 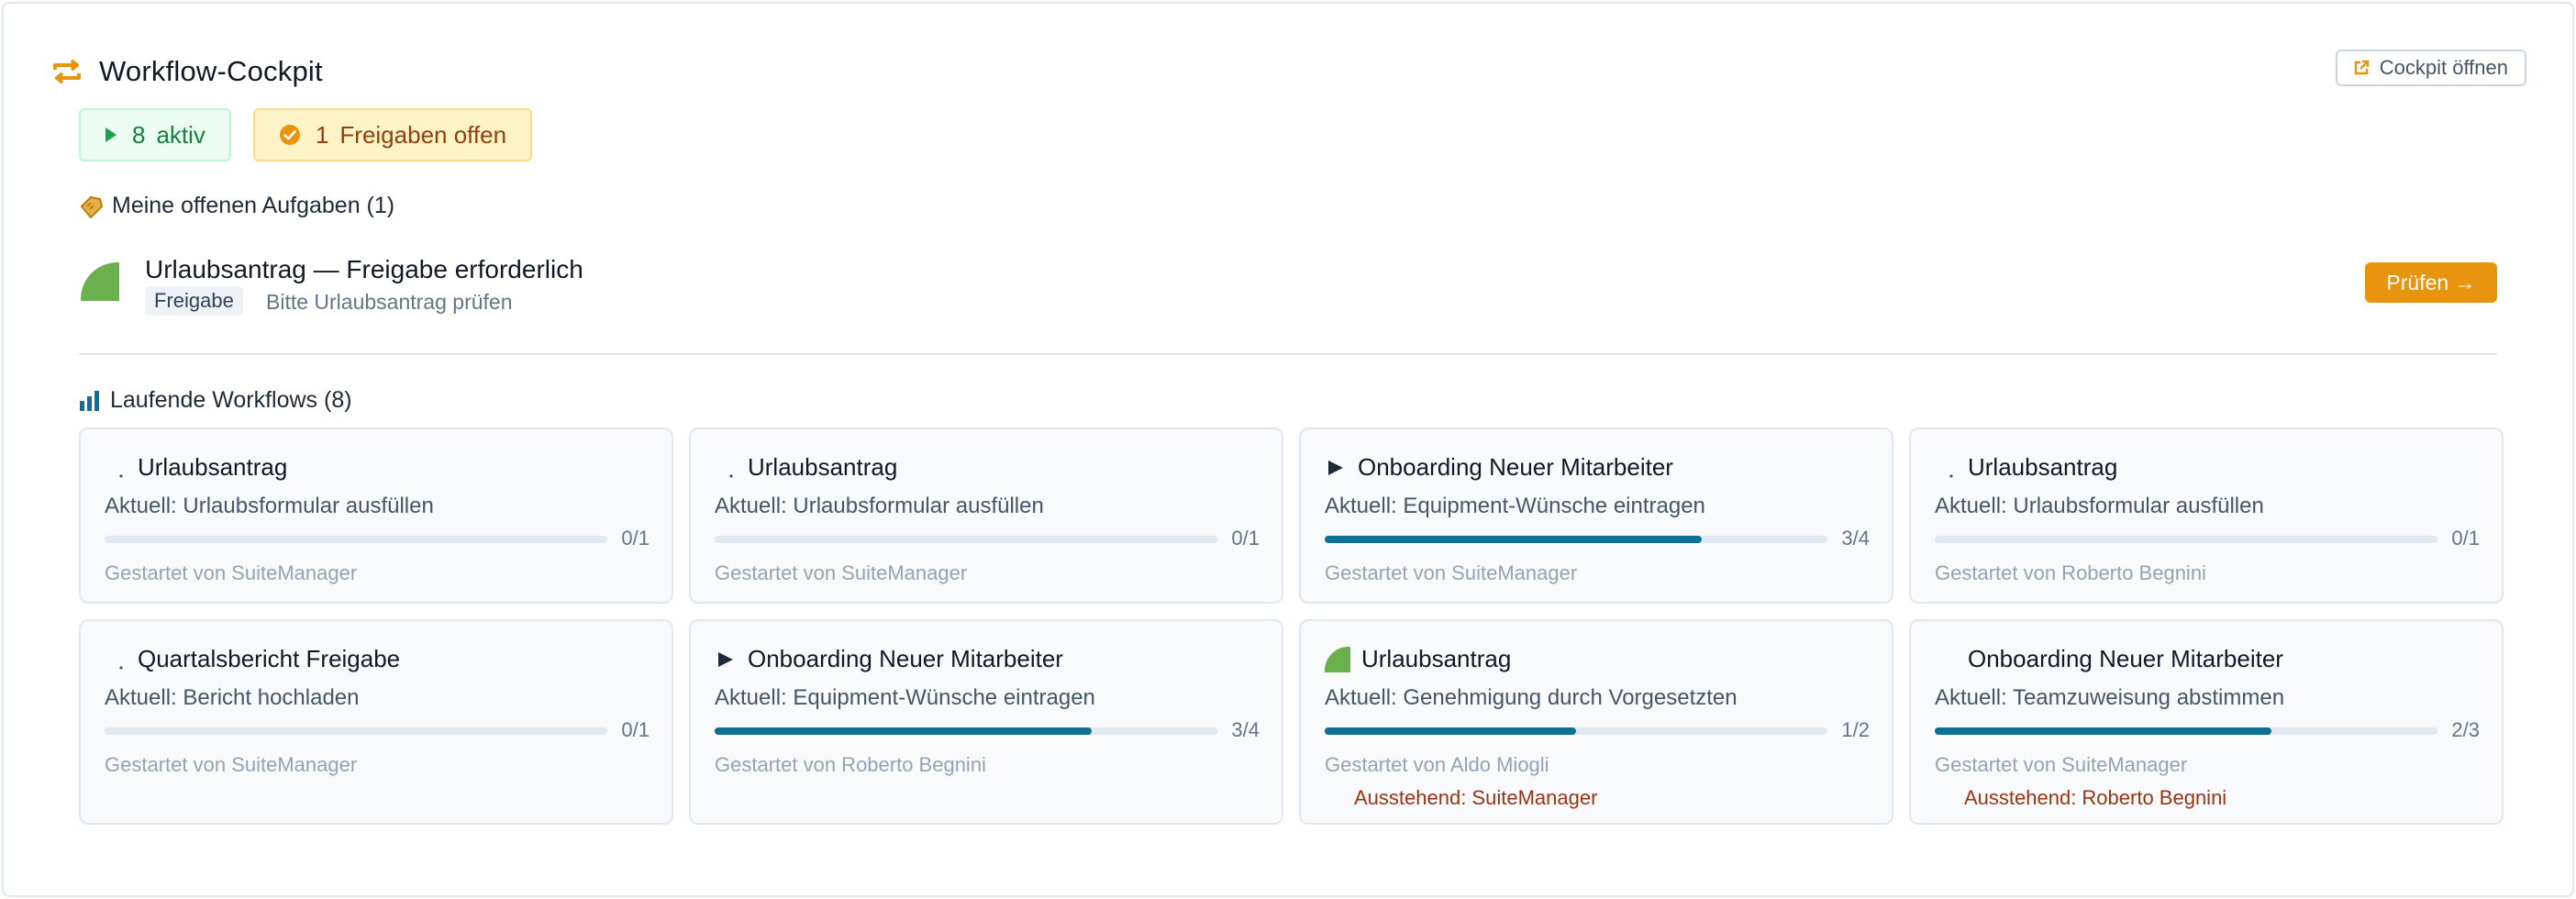 I want to click on workflow-starter: Gestartet von Aldo Miogli, so click(x=1437, y=764).